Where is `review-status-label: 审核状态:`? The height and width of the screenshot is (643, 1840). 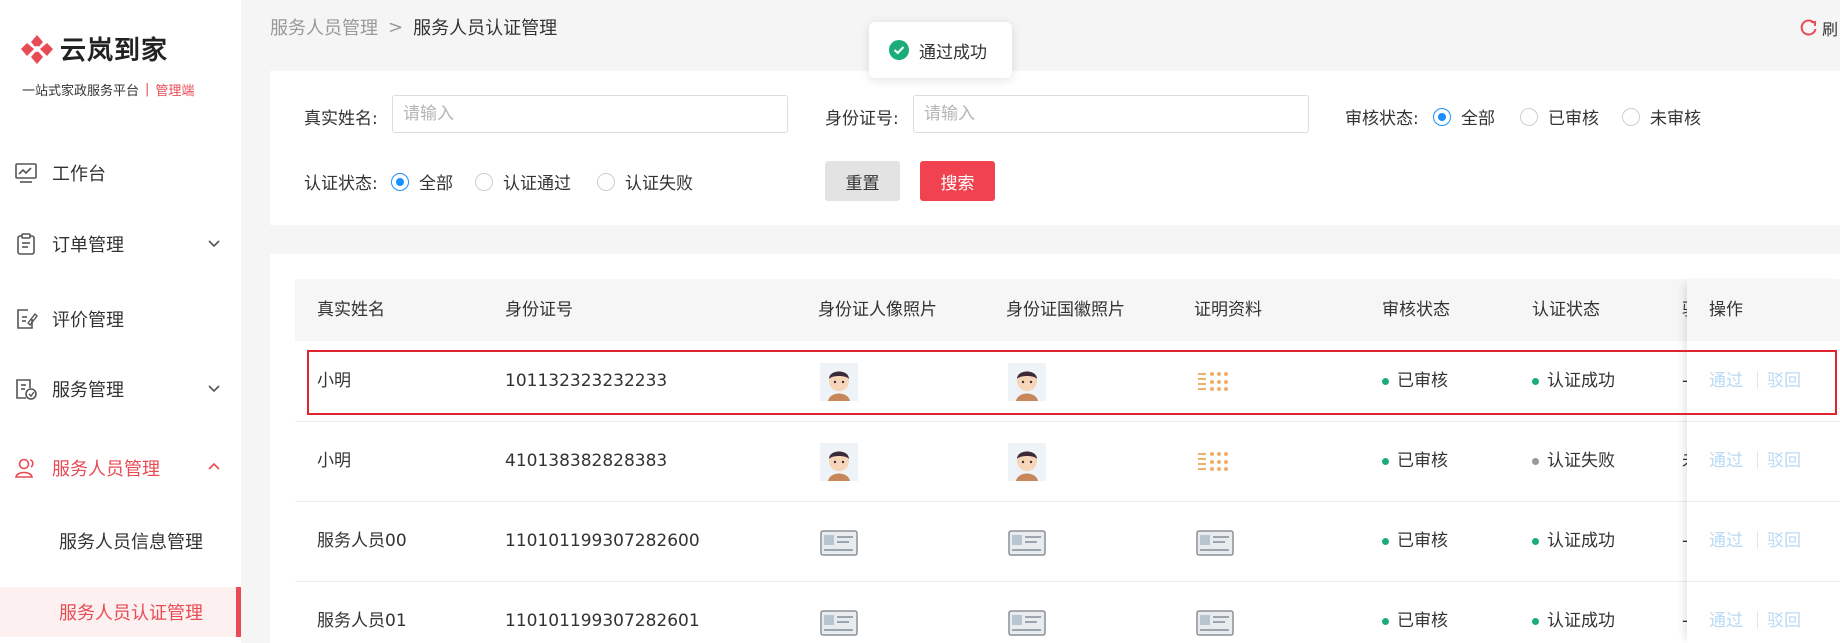
review-status-label: 审核状态: is located at coordinates (1382, 119).